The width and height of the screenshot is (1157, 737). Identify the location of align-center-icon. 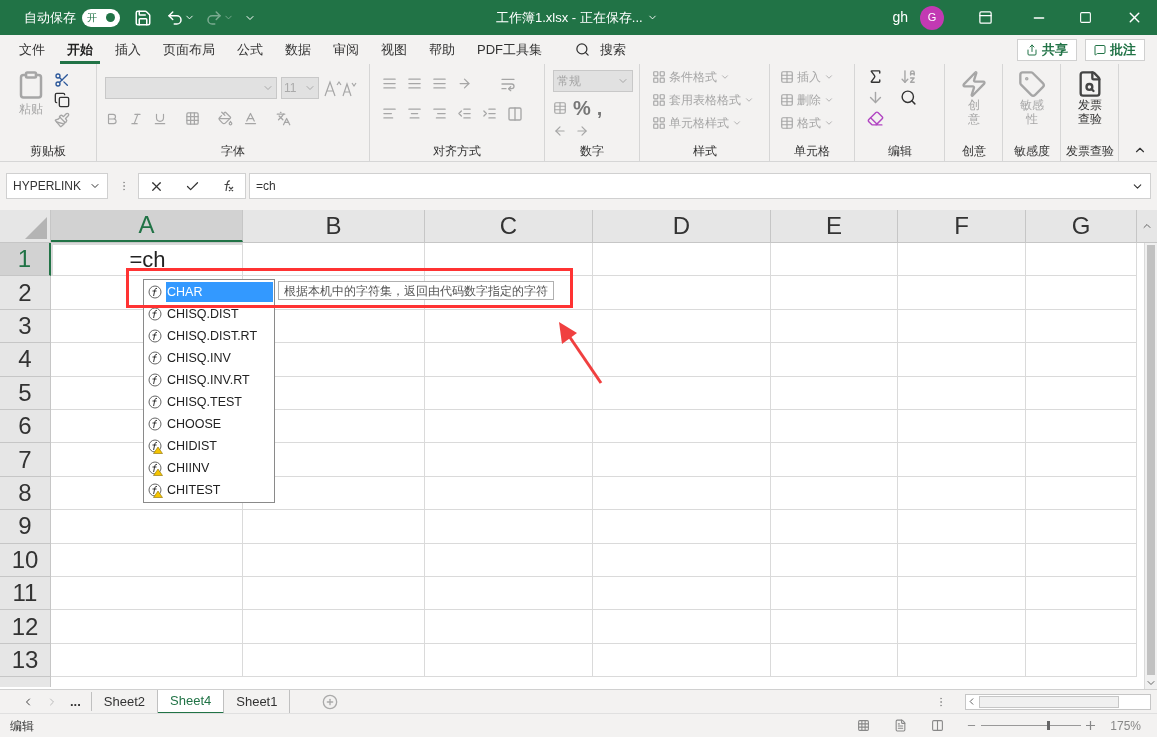
(414, 114).